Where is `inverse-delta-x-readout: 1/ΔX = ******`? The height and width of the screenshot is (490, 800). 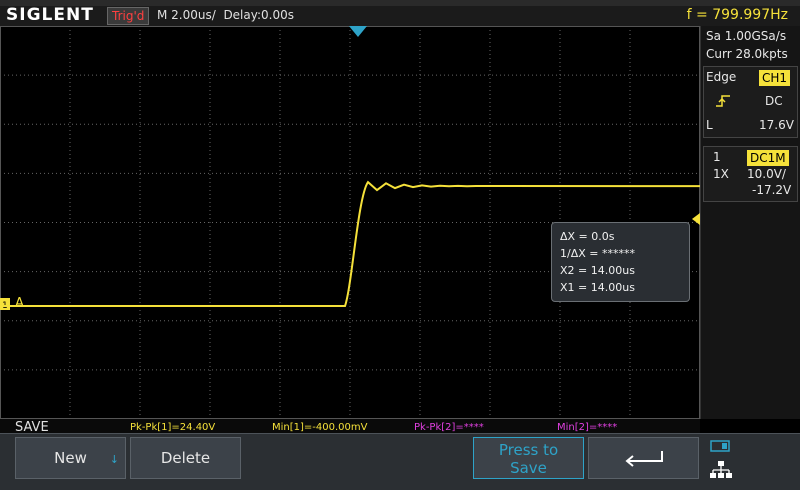 inverse-delta-x-readout: 1/ΔX = ****** is located at coordinates (597, 253).